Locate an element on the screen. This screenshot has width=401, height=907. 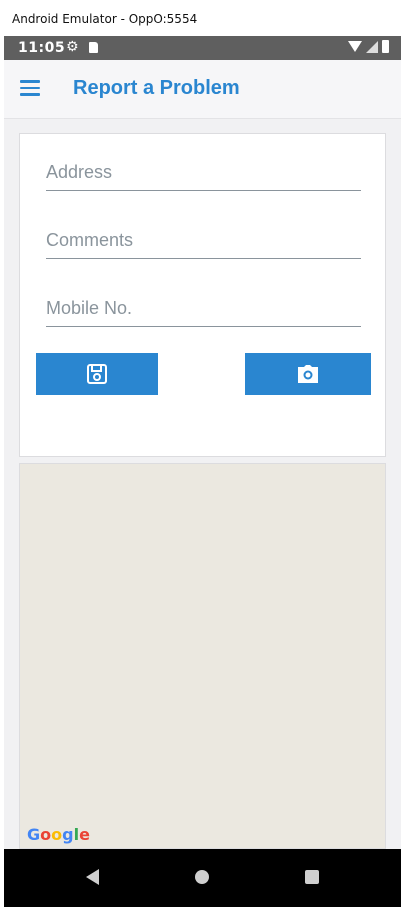
address-input is located at coordinates (203, 167).